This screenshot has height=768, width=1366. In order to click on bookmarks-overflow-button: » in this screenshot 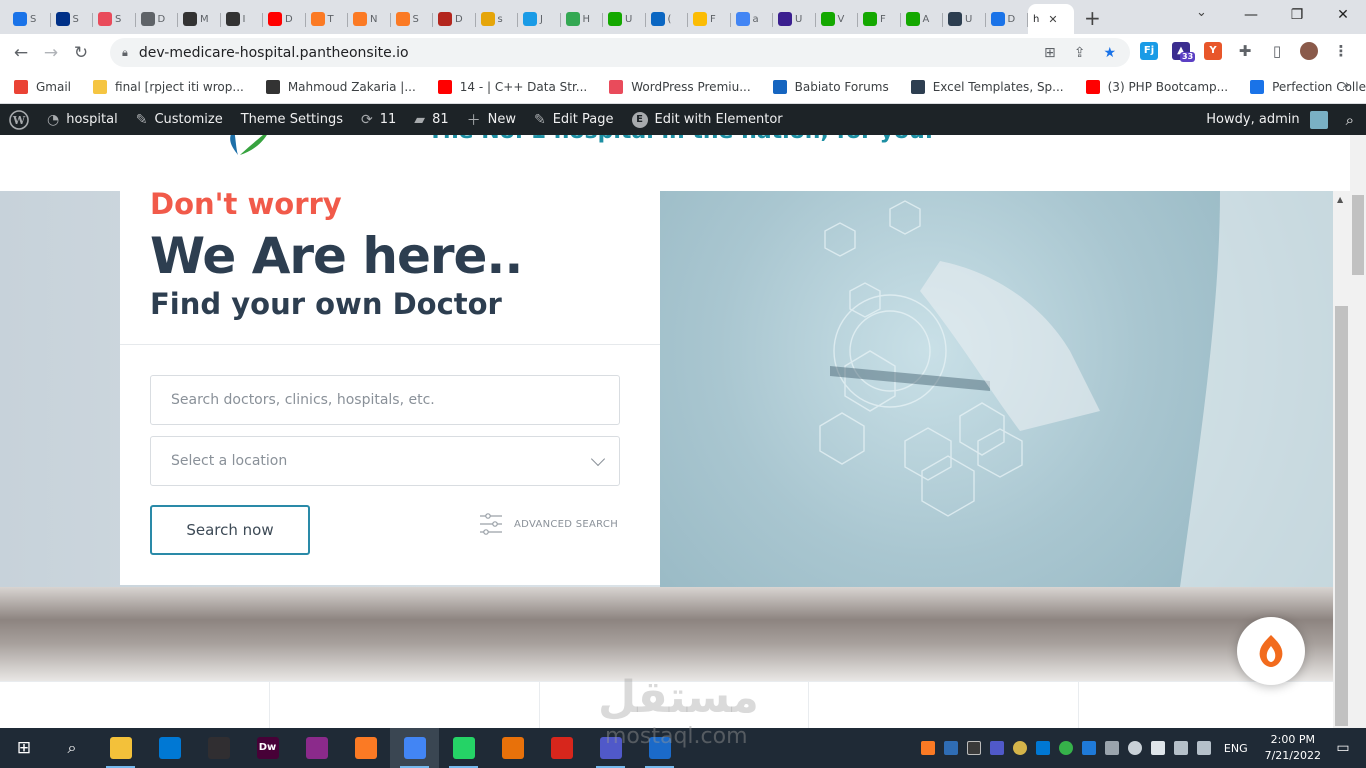, I will do `click(1346, 85)`.